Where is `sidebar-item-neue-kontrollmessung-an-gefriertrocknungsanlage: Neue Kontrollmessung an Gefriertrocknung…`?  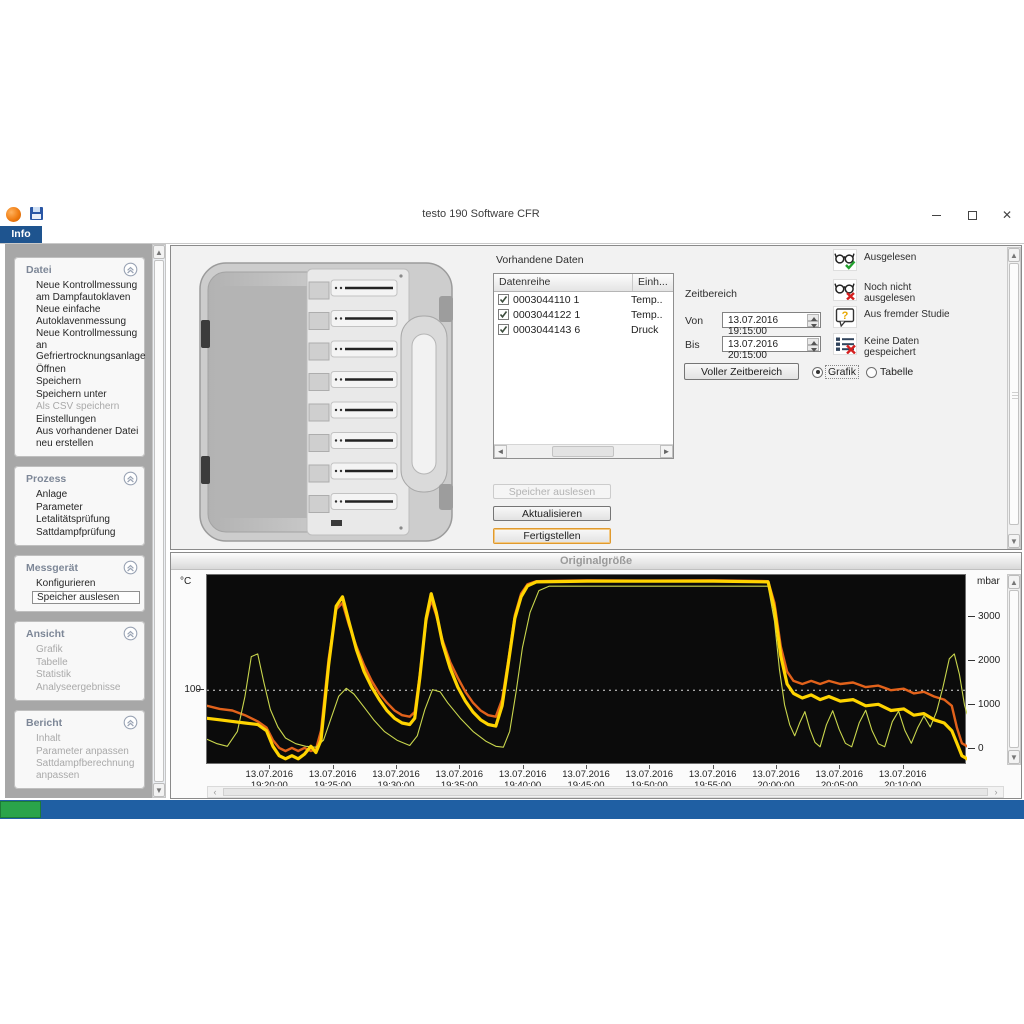 sidebar-item-neue-kontrollmessung-an-gefriertrocknungsanlage: Neue Kontrollmessung an Gefriertrocknung… is located at coordinates (81, 345).